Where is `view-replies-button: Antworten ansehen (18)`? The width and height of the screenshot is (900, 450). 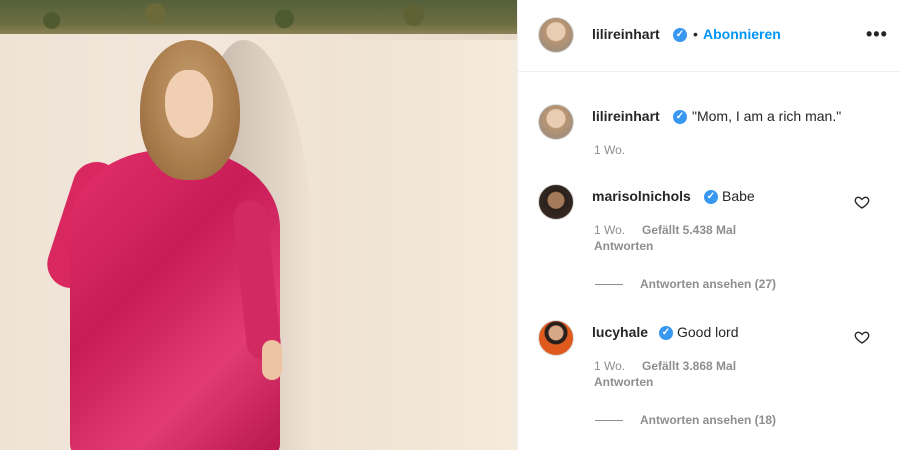 view-replies-button: Antworten ansehen (18) is located at coordinates (708, 420).